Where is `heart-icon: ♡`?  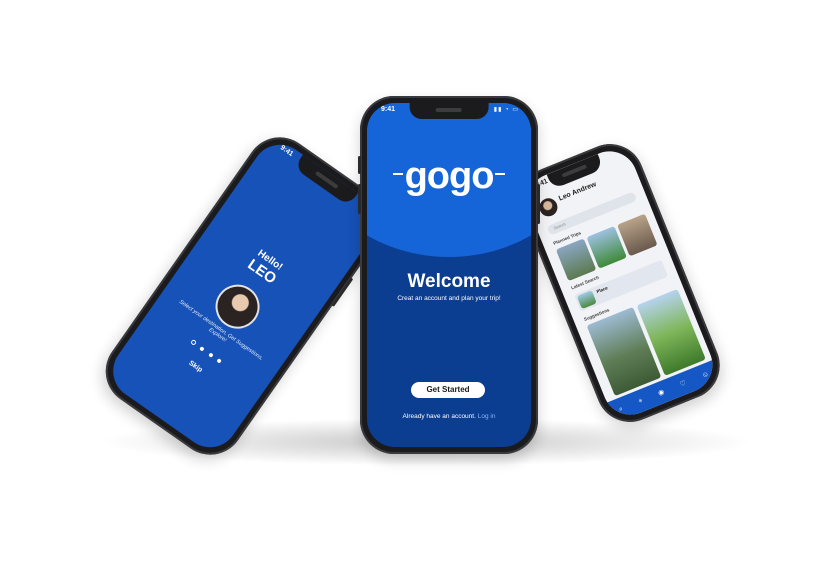 heart-icon: ♡ is located at coordinates (683, 383).